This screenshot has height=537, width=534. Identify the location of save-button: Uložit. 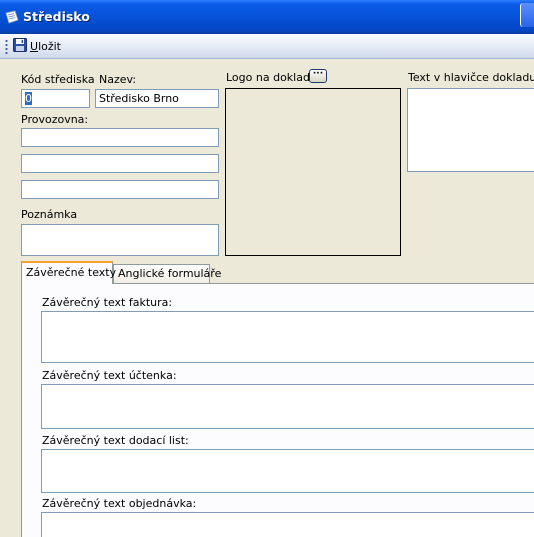
(37, 46).